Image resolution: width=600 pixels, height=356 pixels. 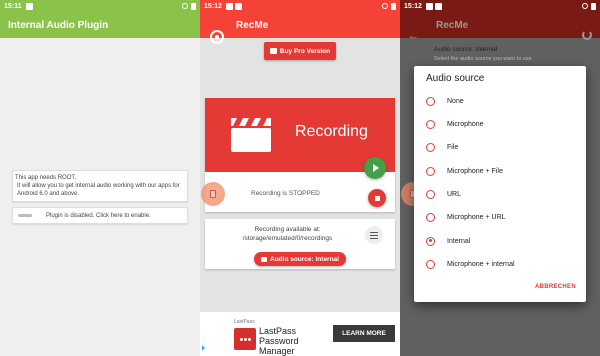 I want to click on touch-indicator, so click(x=213, y=194).